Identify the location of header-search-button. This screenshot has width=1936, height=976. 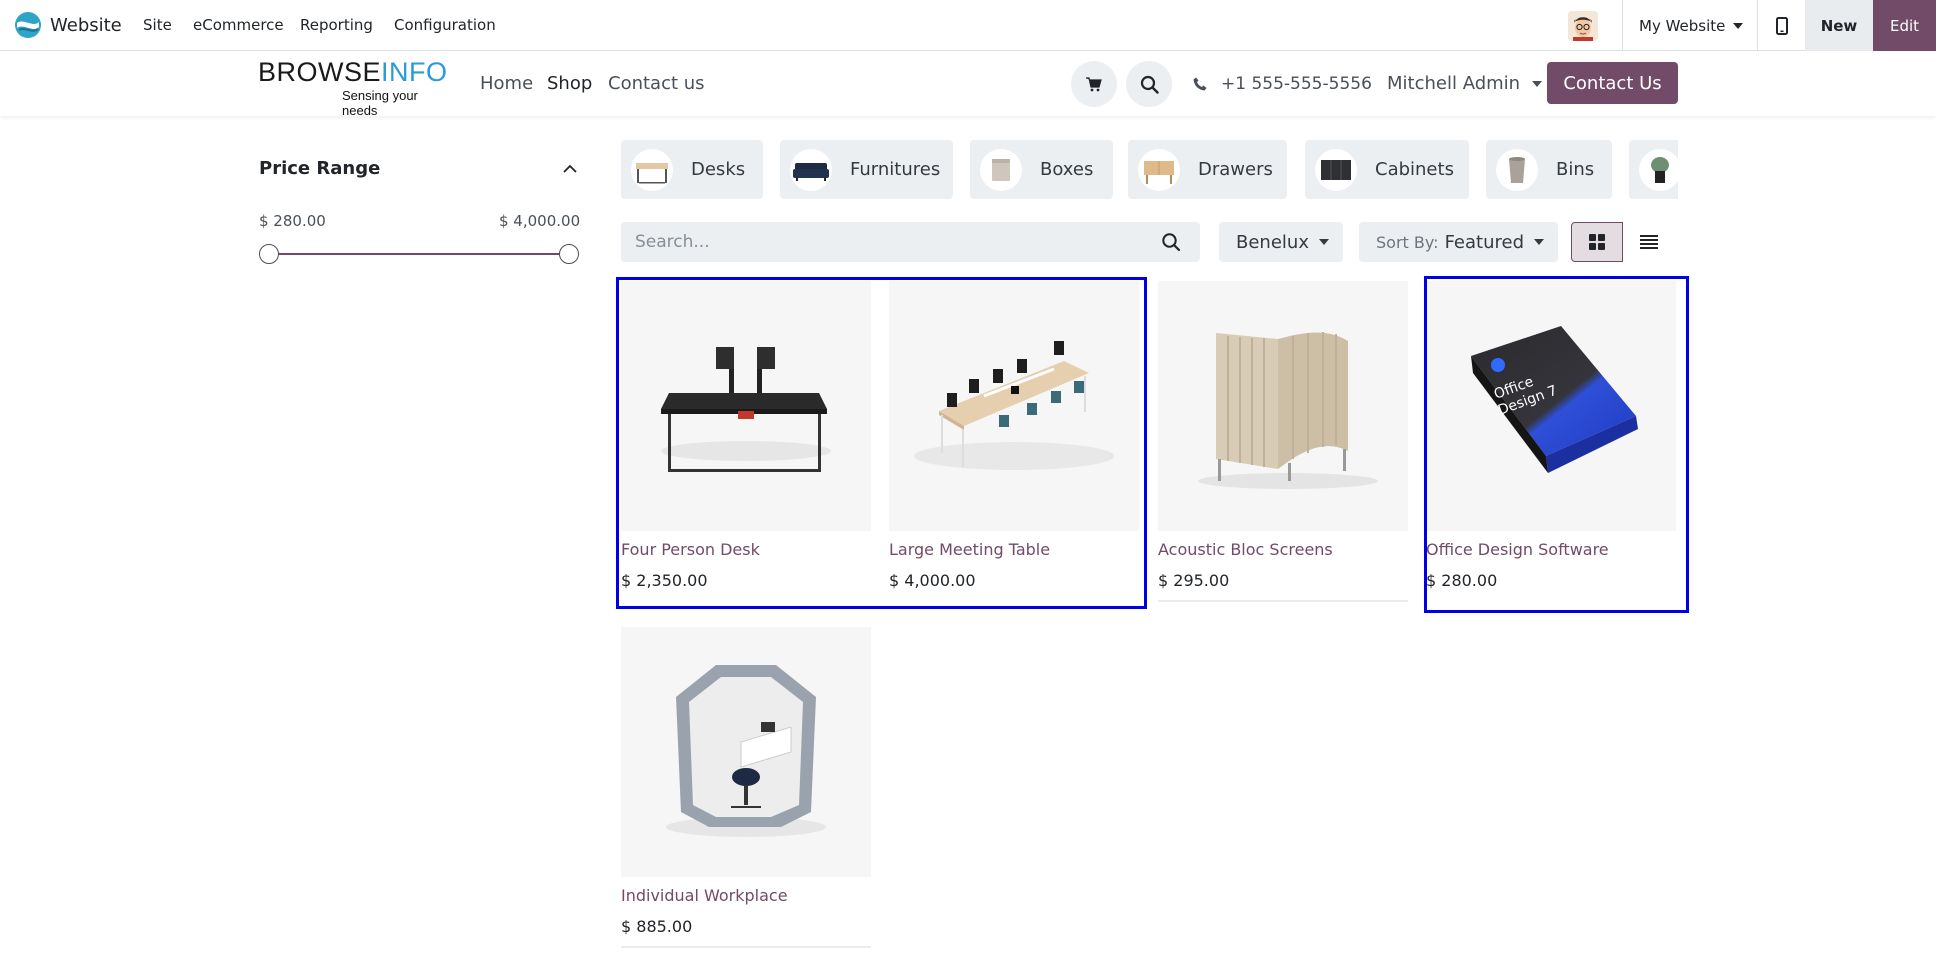
(1149, 84).